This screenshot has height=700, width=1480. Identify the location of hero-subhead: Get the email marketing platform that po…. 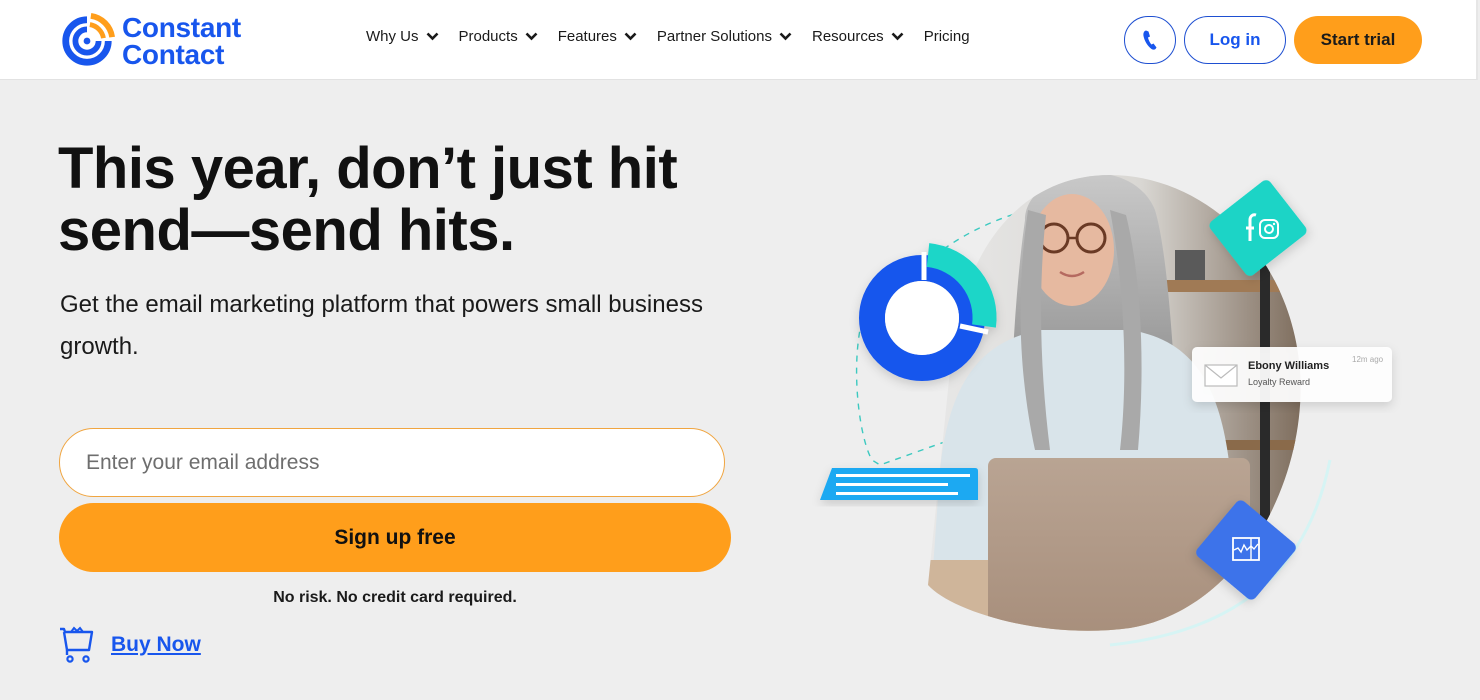
(381, 325).